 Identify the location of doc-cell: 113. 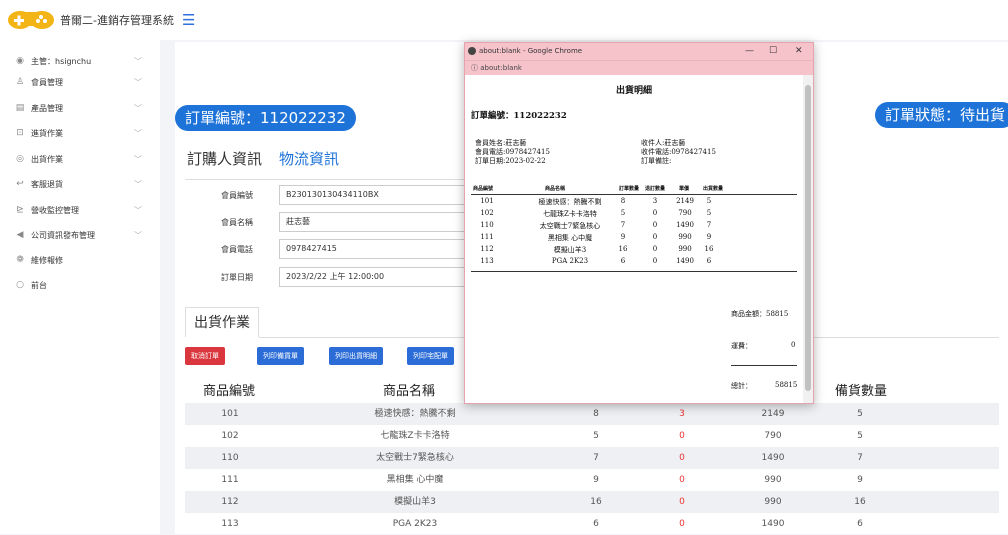
(487, 261).